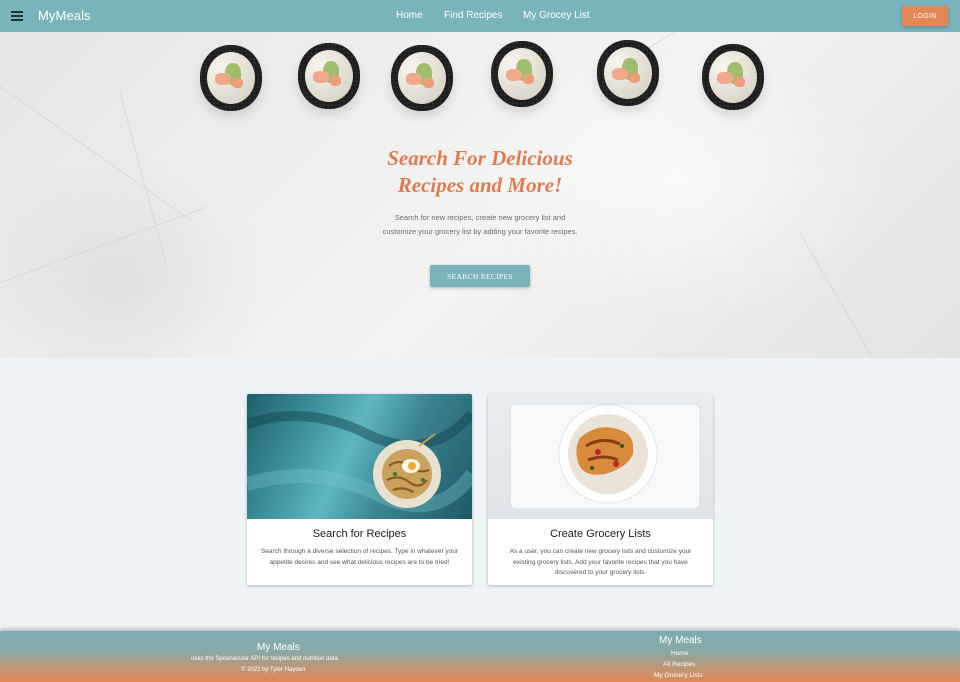  I want to click on dish-image, so click(600, 456).